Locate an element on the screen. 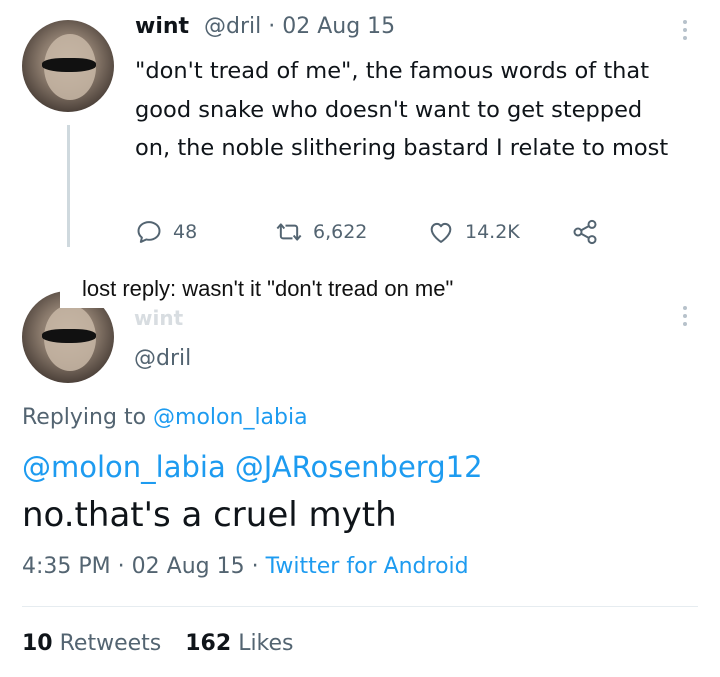 This screenshot has width=720, height=677. reply-display-name: wint is located at coordinates (158, 318).